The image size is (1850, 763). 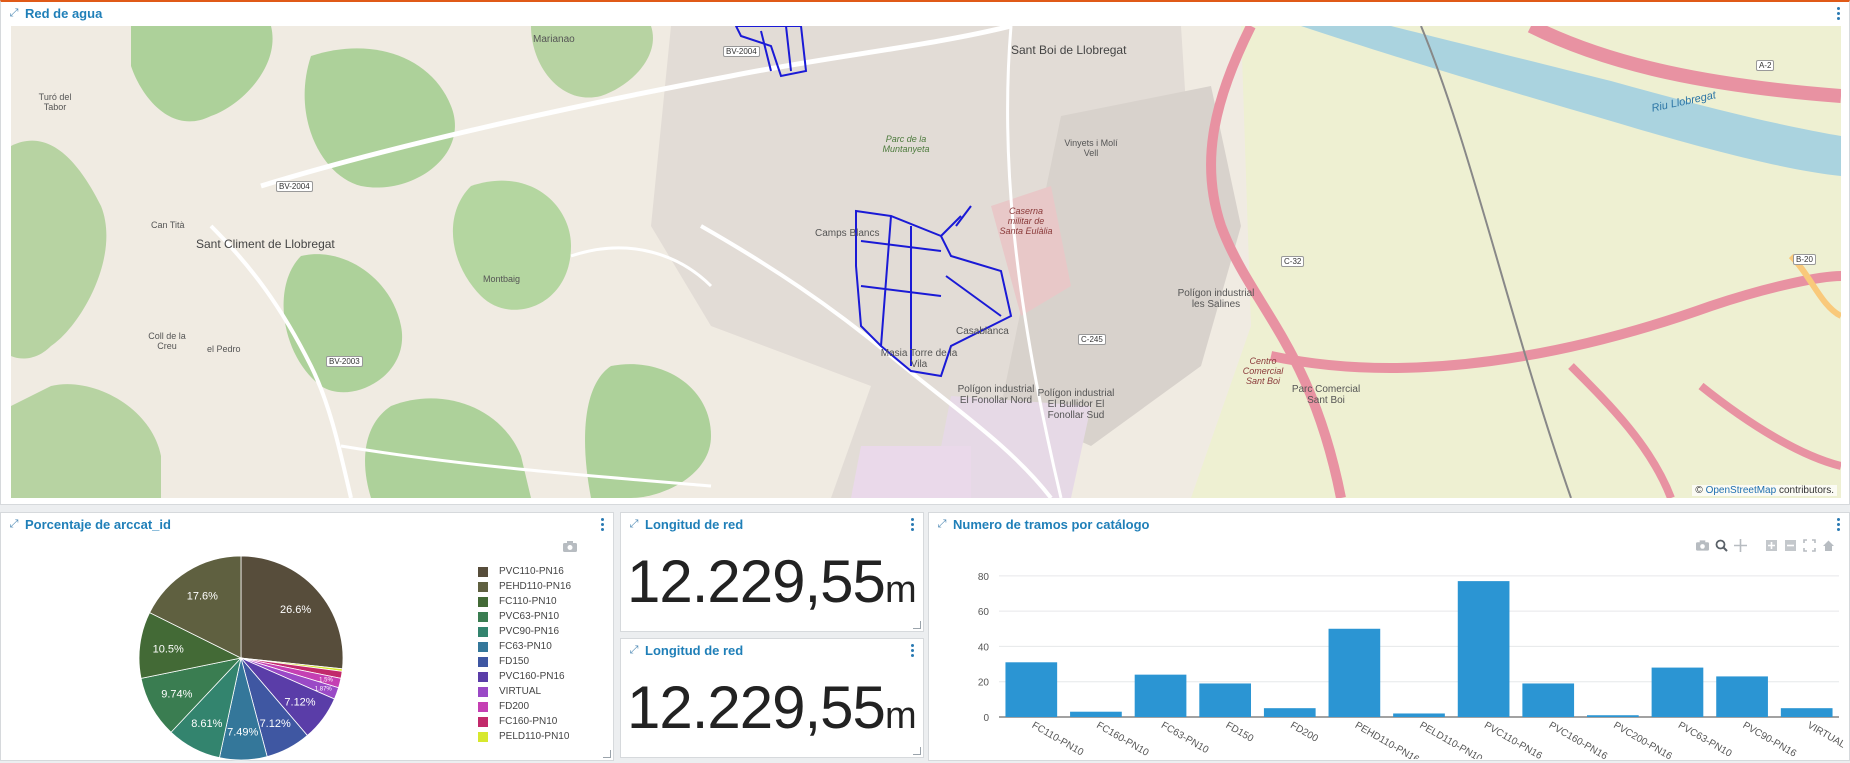 What do you see at coordinates (529, 616) in the screenshot?
I see `legend-label: PVC63-PN10` at bounding box center [529, 616].